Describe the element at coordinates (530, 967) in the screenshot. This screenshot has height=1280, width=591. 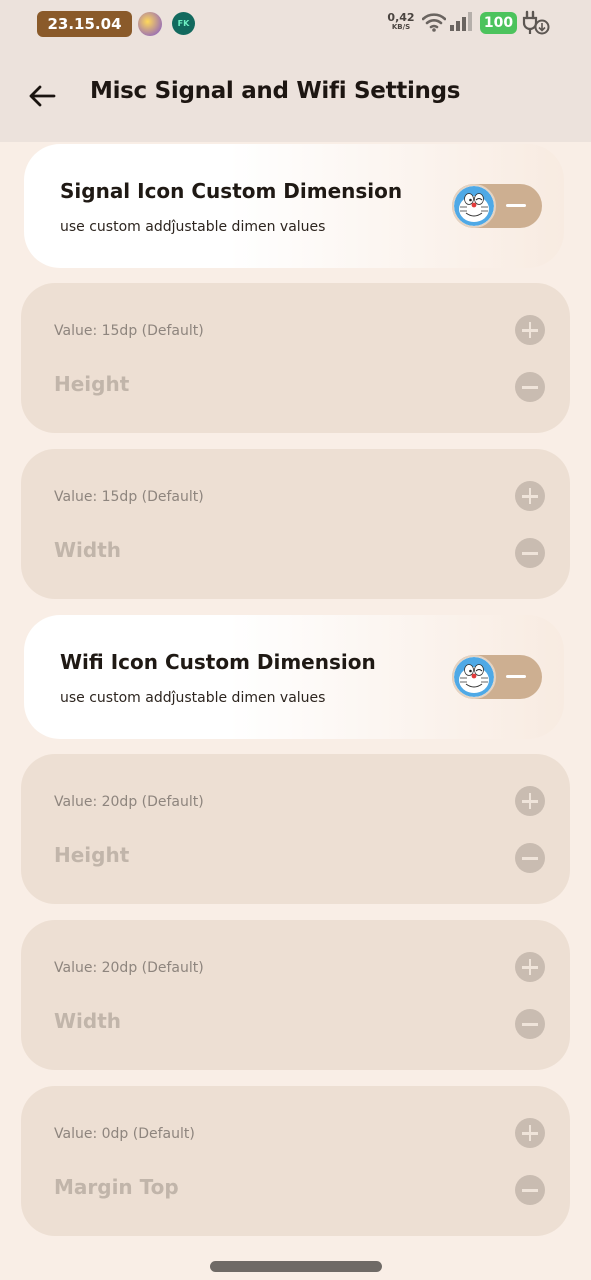
I see `wifi-width-increase-button` at that location.